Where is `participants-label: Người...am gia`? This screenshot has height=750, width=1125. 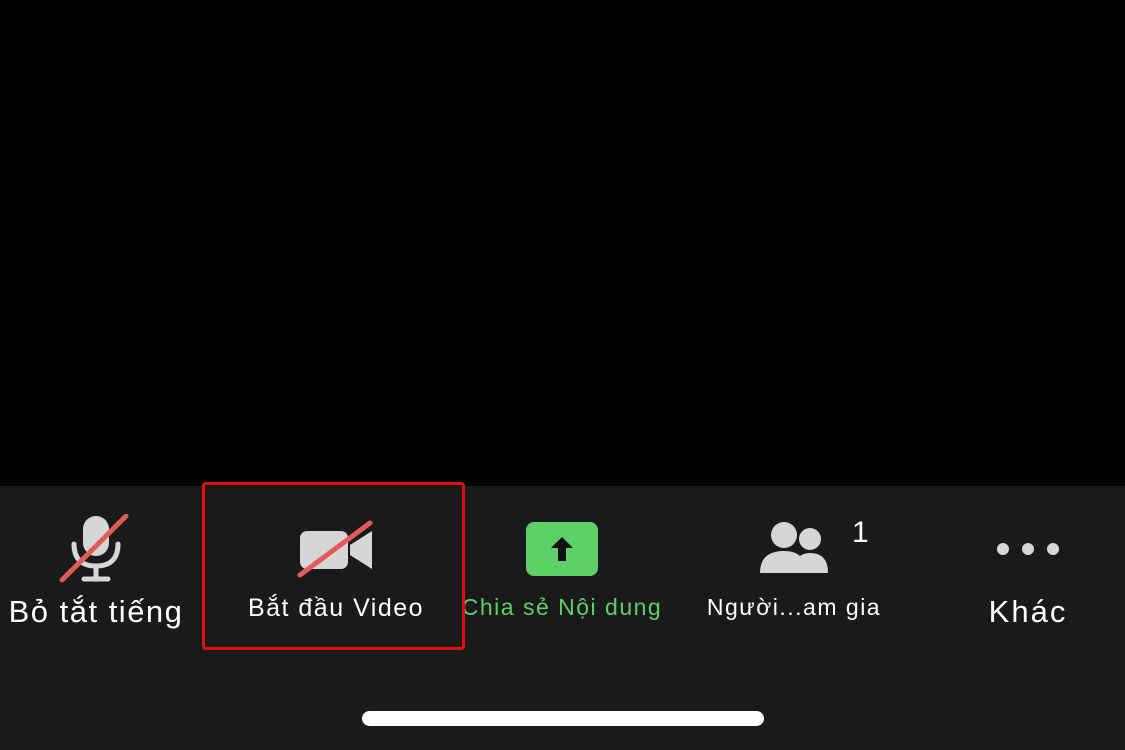 participants-label: Người...am gia is located at coordinates (794, 607).